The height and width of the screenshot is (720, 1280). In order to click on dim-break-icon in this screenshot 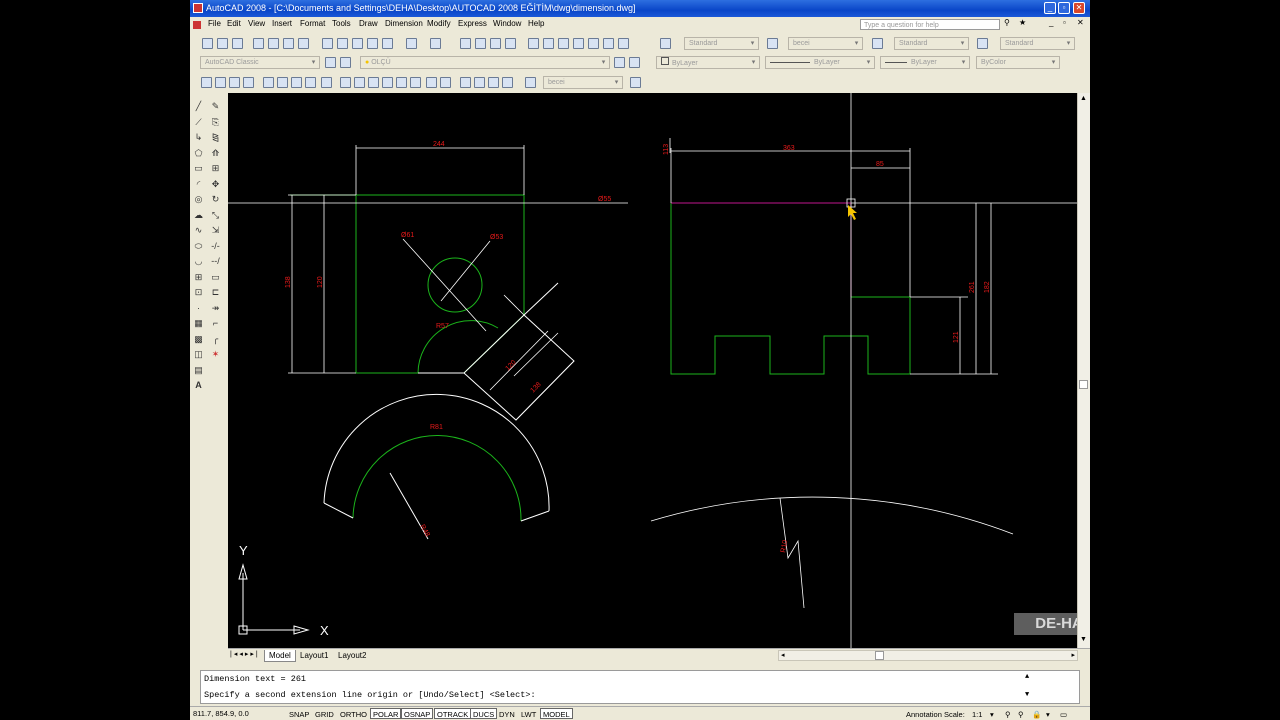, I will do `click(387, 82)`.